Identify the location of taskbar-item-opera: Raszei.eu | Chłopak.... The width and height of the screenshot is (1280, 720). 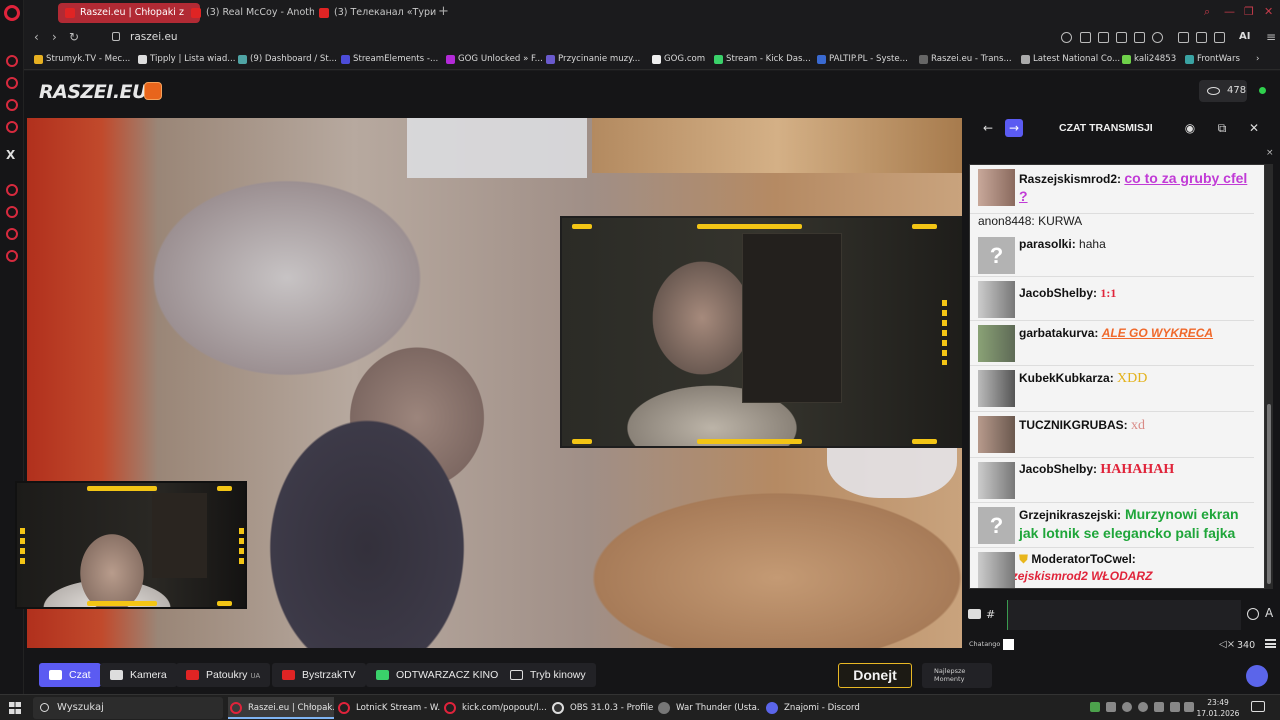
(281, 708).